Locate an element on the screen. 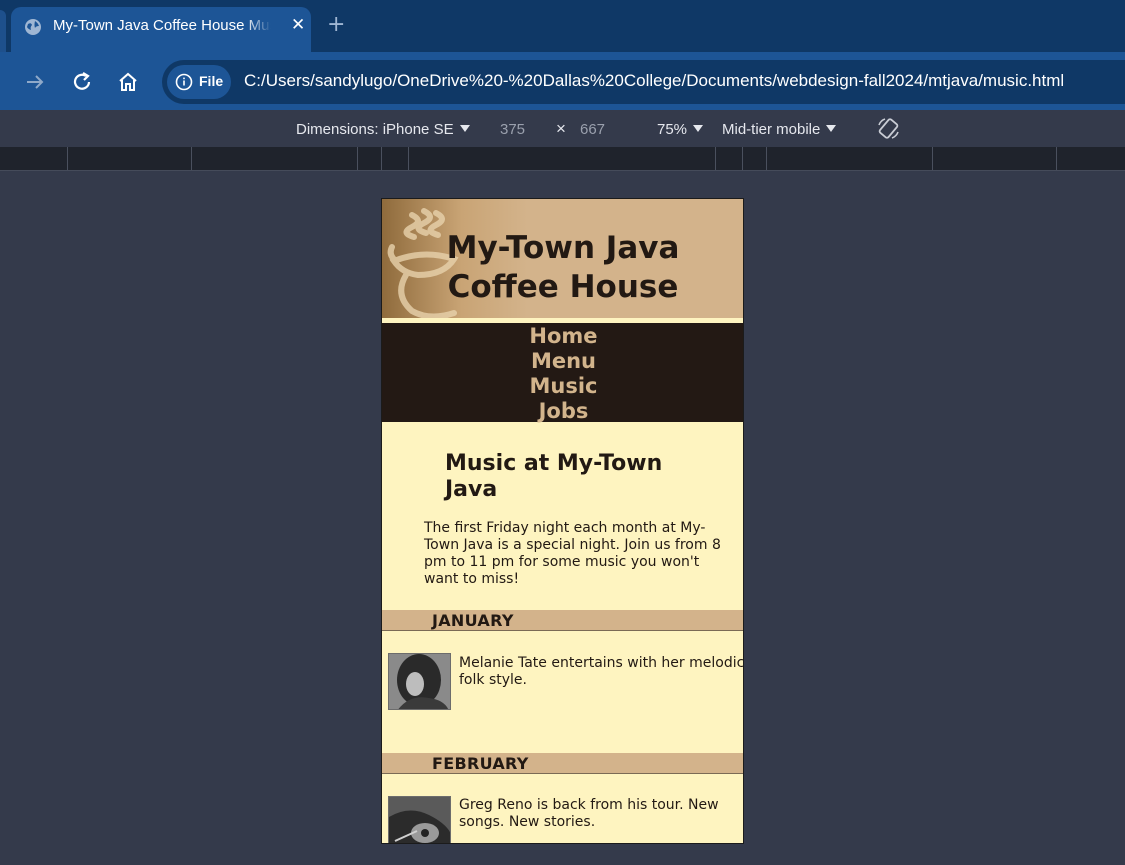 This screenshot has height=865, width=1125. site-info-chip: File is located at coordinates (199, 82).